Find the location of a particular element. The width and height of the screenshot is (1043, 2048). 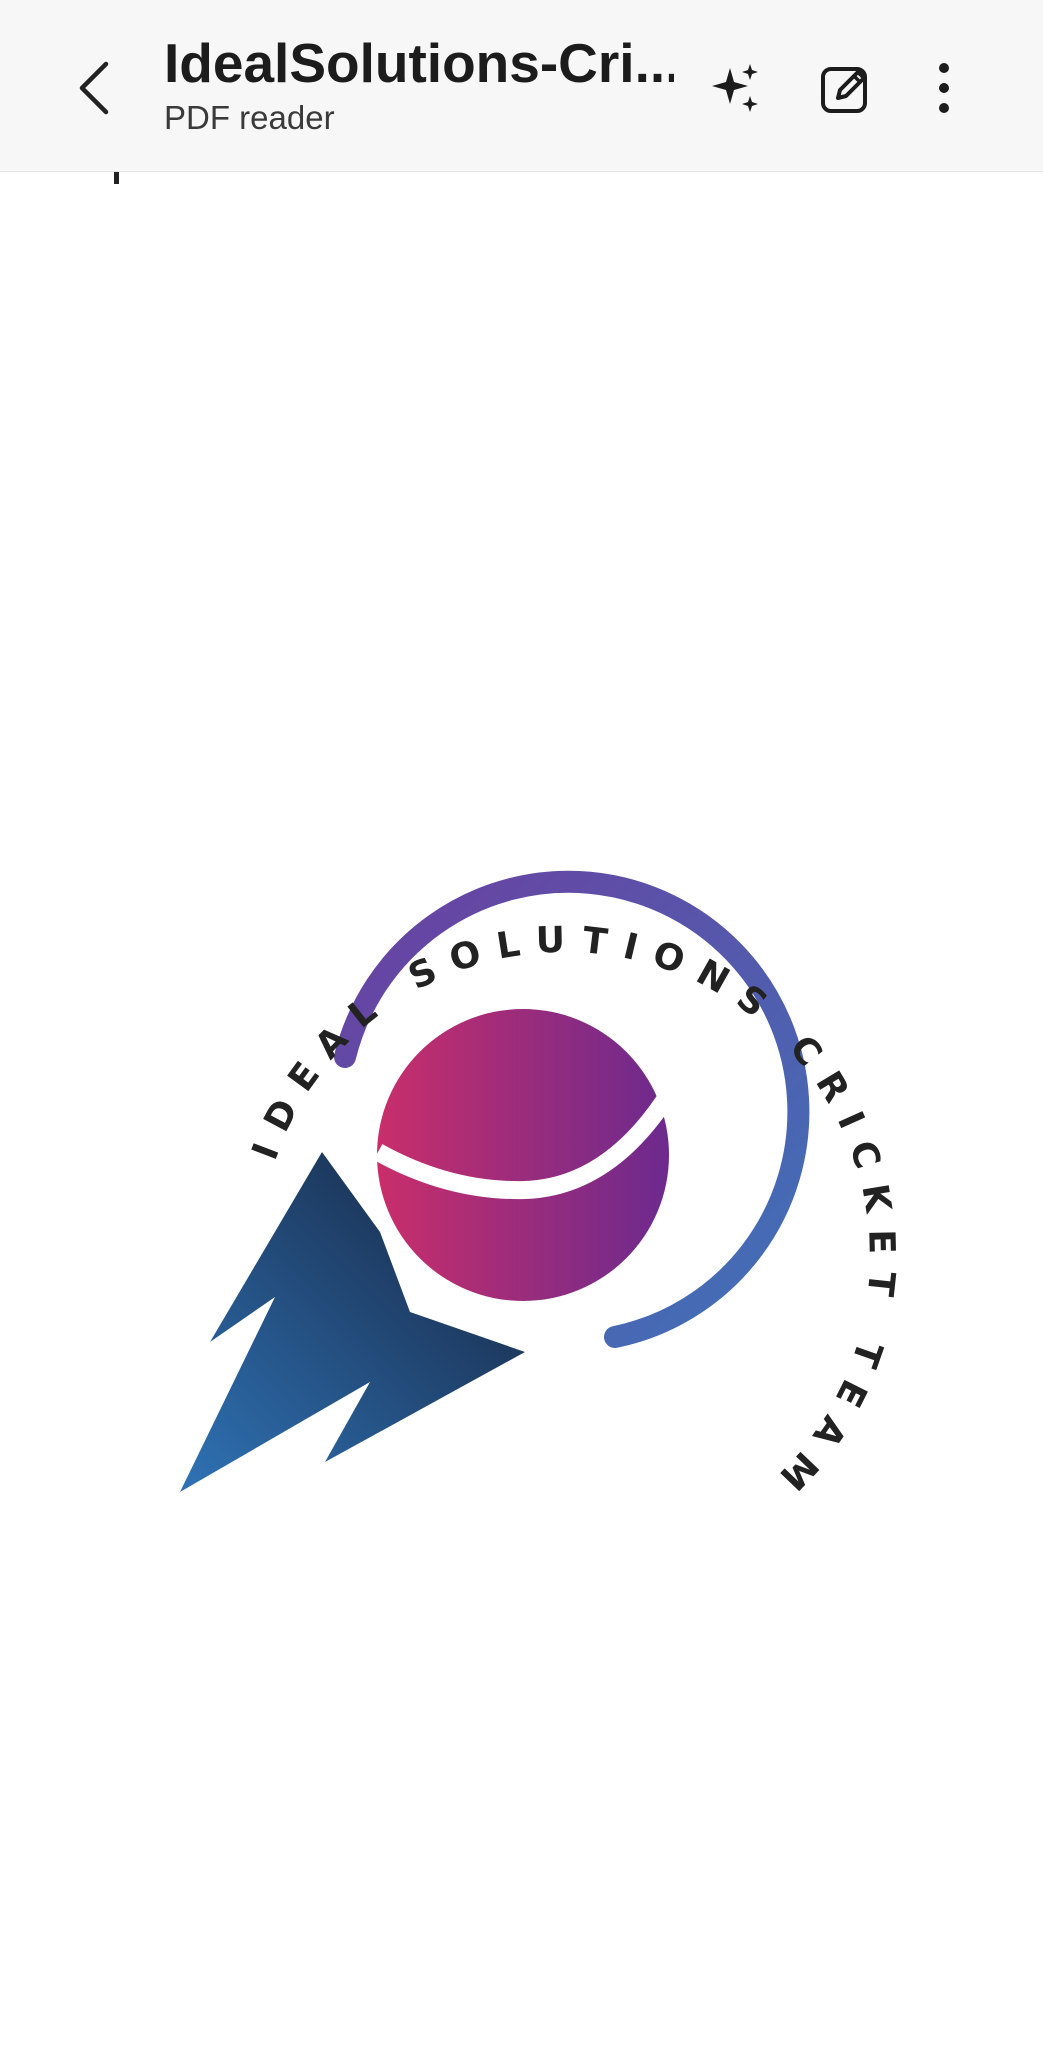

app-header: IdealSolutions-Cri... PDF reader is located at coordinates (521, 86).